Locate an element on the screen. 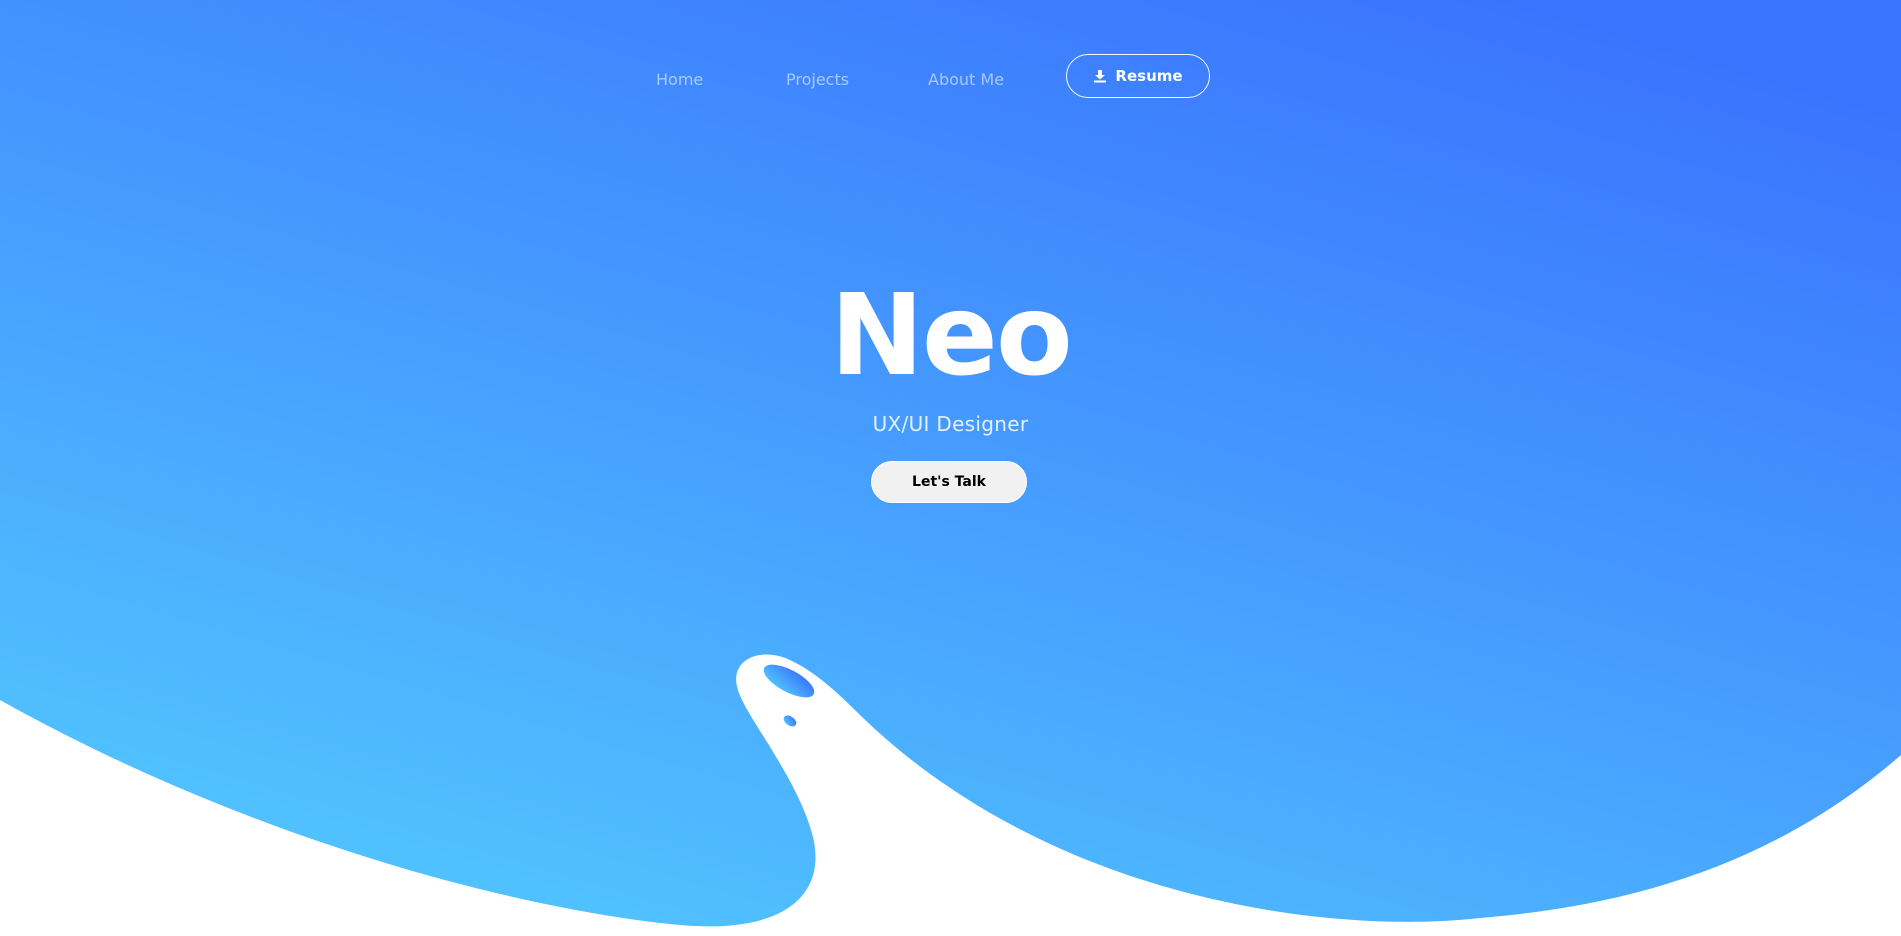 The height and width of the screenshot is (936, 1901). nav-link-projects: Projects is located at coordinates (817, 79).